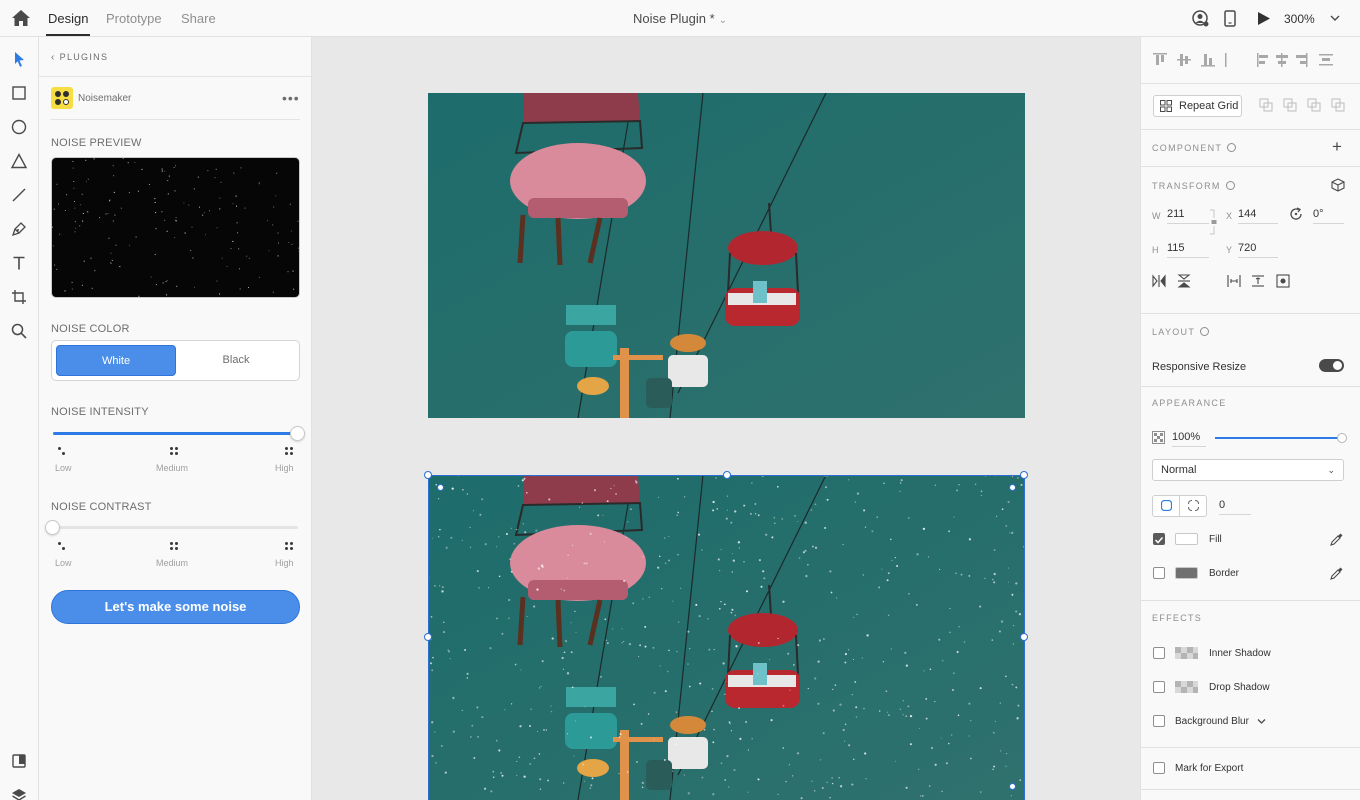 The height and width of the screenshot is (800, 1360). Describe the element at coordinates (1230, 18) in the screenshot. I see `device-preview-icon` at that location.